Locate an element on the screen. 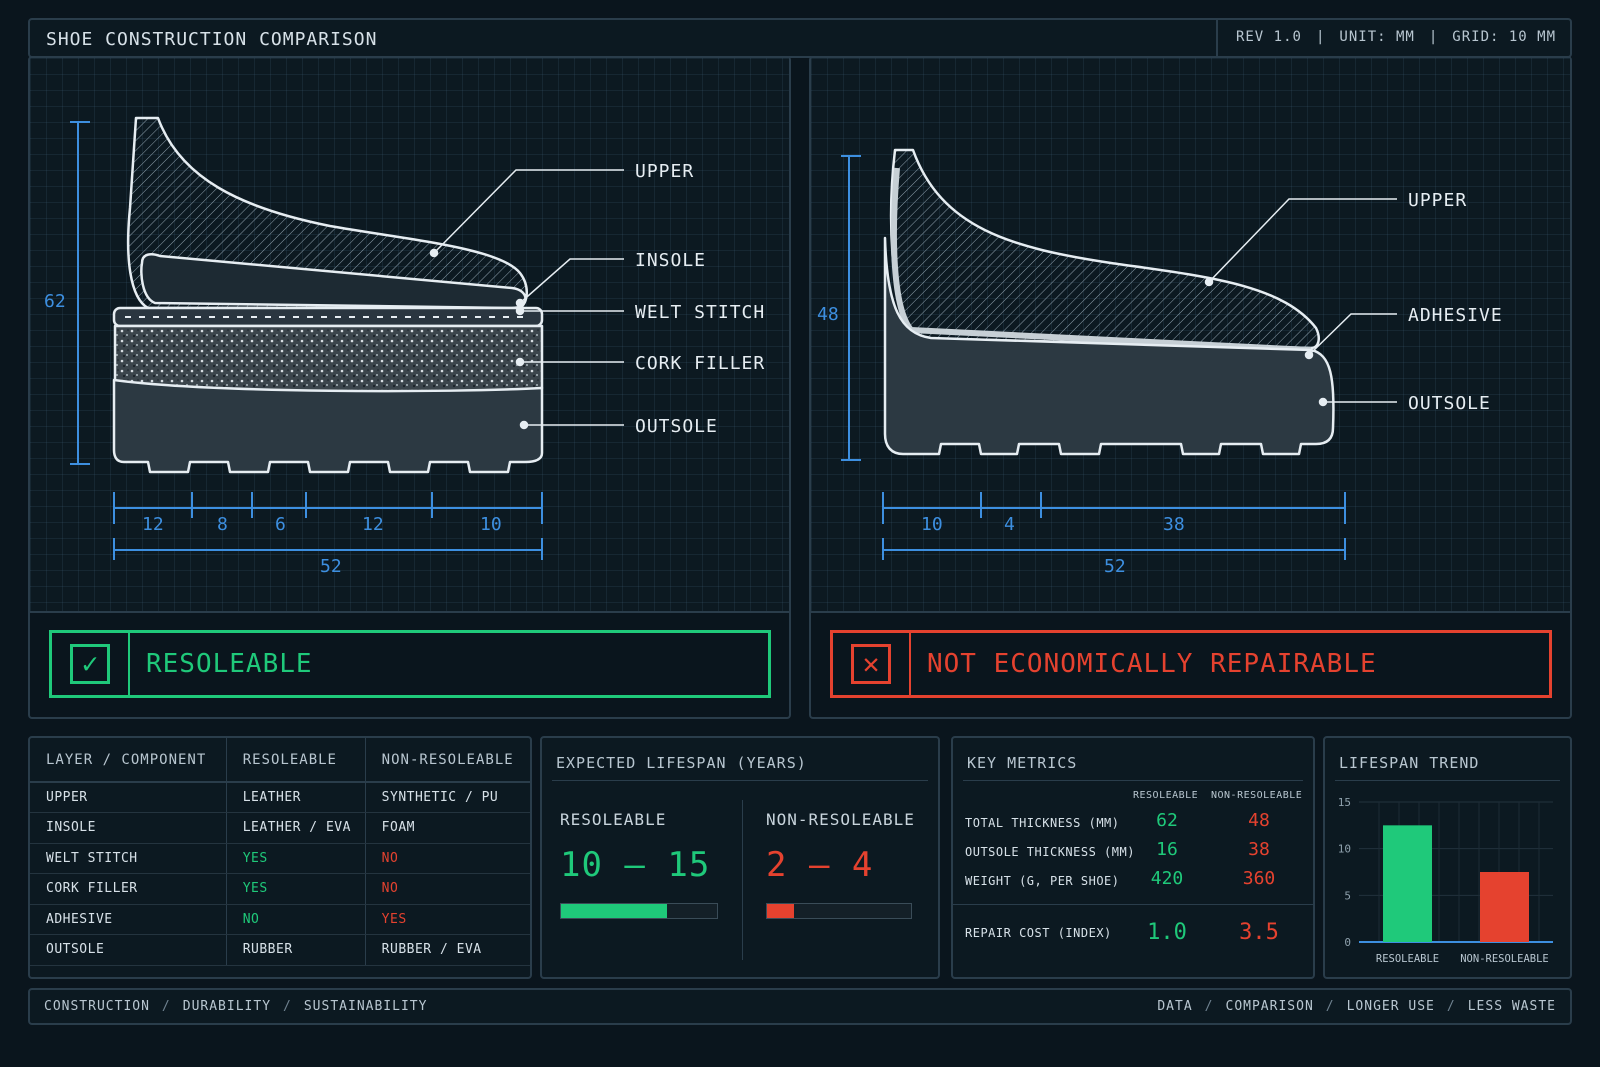 This screenshot has height=1067, width=1600. callout-adhesive: ADHESIVE is located at coordinates (1455, 315).